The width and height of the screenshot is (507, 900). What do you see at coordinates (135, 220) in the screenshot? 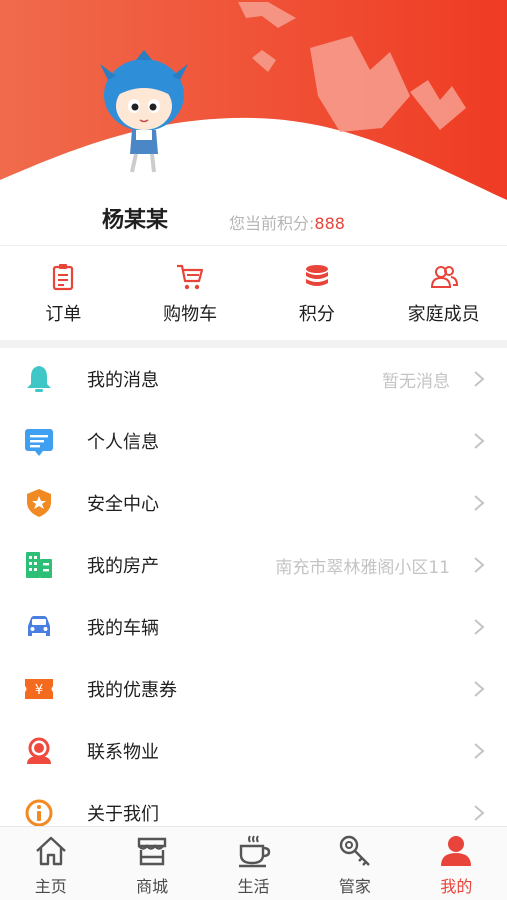
I see `user-name: 杨某某` at bounding box center [135, 220].